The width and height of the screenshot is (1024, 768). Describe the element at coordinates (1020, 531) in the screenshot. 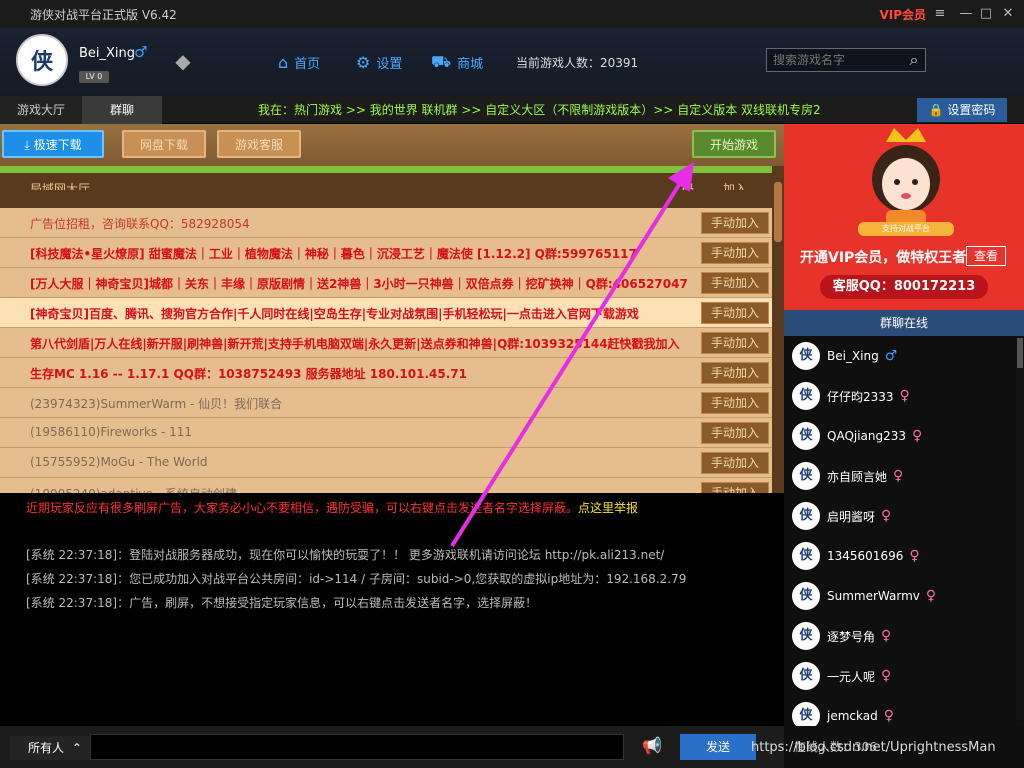

I see `user-list-scrollbar` at that location.